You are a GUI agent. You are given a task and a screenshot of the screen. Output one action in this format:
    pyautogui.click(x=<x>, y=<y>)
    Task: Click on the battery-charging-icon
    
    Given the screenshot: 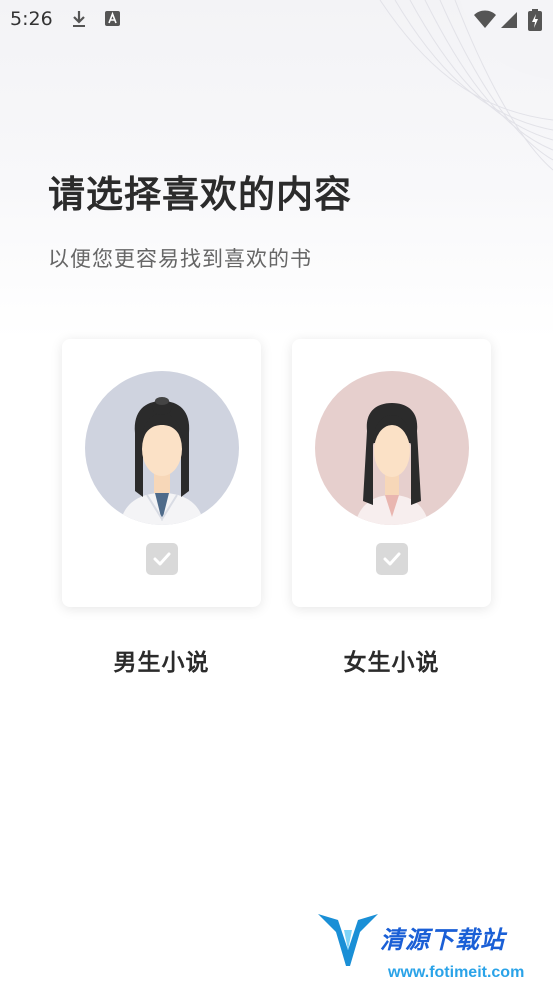 What is the action you would take?
    pyautogui.click(x=535, y=20)
    